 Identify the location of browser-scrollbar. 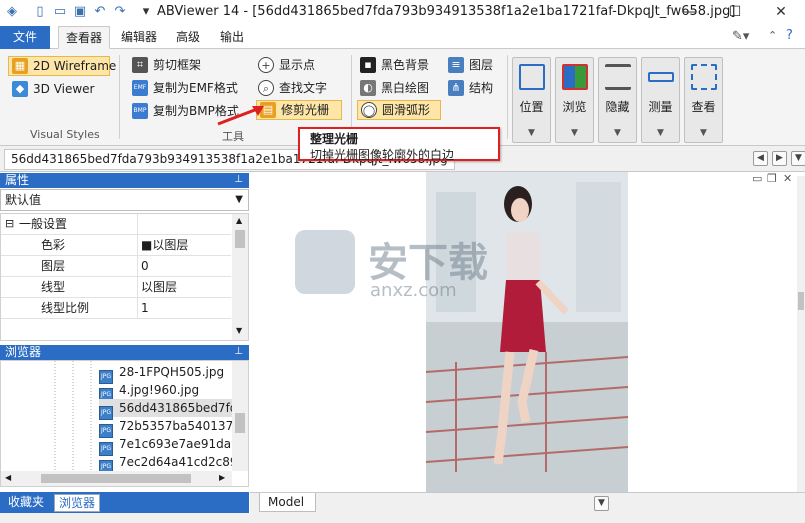
(240, 416).